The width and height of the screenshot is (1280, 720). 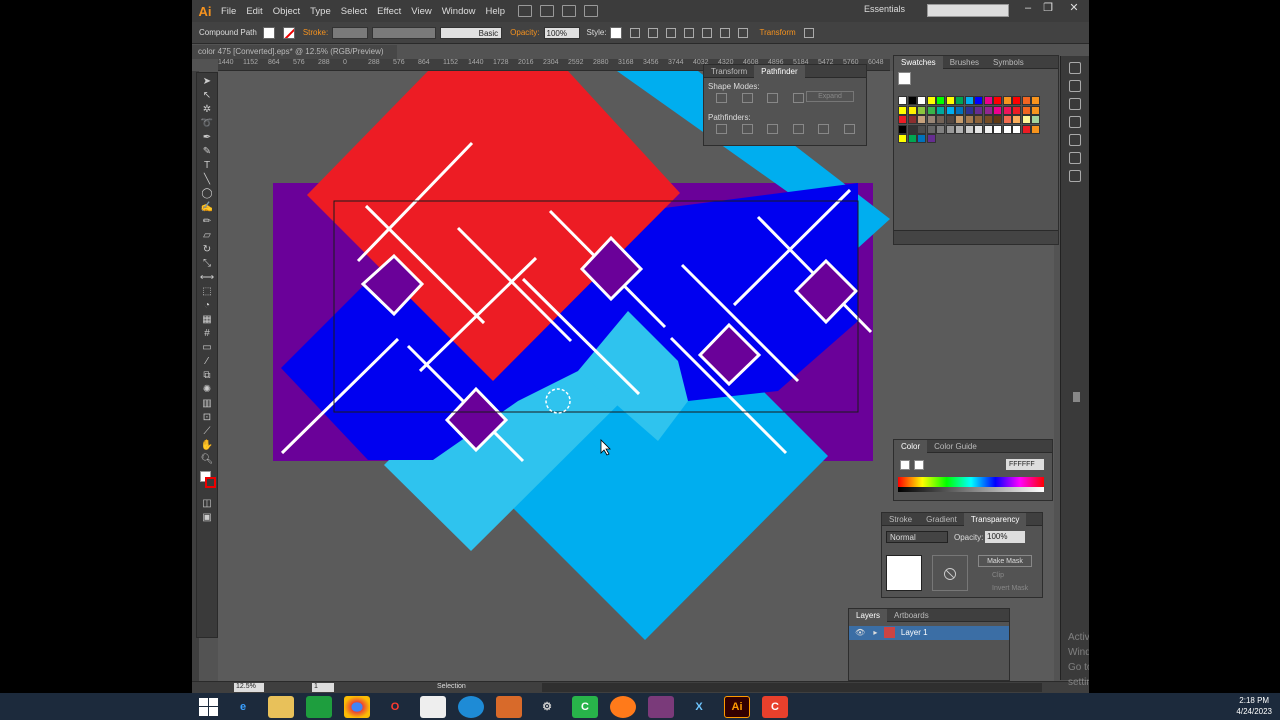 What do you see at coordinates (998, 575) in the screenshot?
I see `clip-checkbox: Clip` at bounding box center [998, 575].